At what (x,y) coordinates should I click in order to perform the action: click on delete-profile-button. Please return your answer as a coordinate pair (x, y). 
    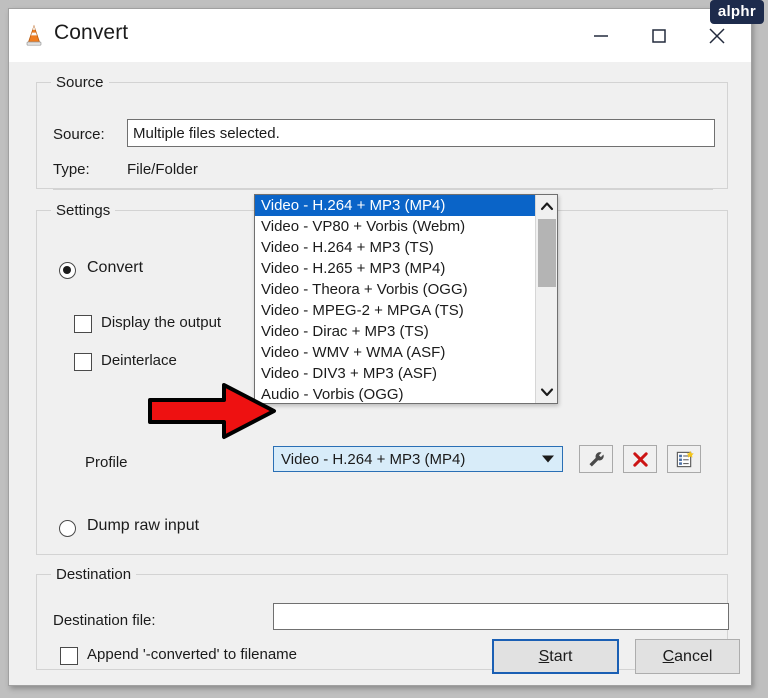
    Looking at the image, I should click on (640, 459).